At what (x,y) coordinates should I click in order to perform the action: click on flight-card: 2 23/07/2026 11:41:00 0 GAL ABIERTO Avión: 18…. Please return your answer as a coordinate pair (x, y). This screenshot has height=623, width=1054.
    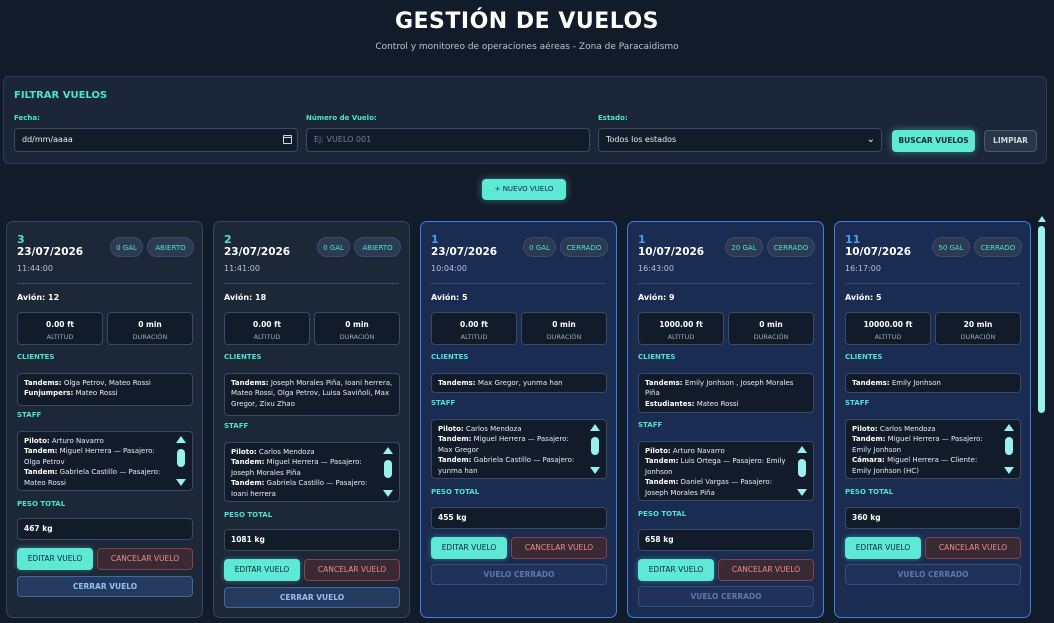
    Looking at the image, I should click on (311, 419).